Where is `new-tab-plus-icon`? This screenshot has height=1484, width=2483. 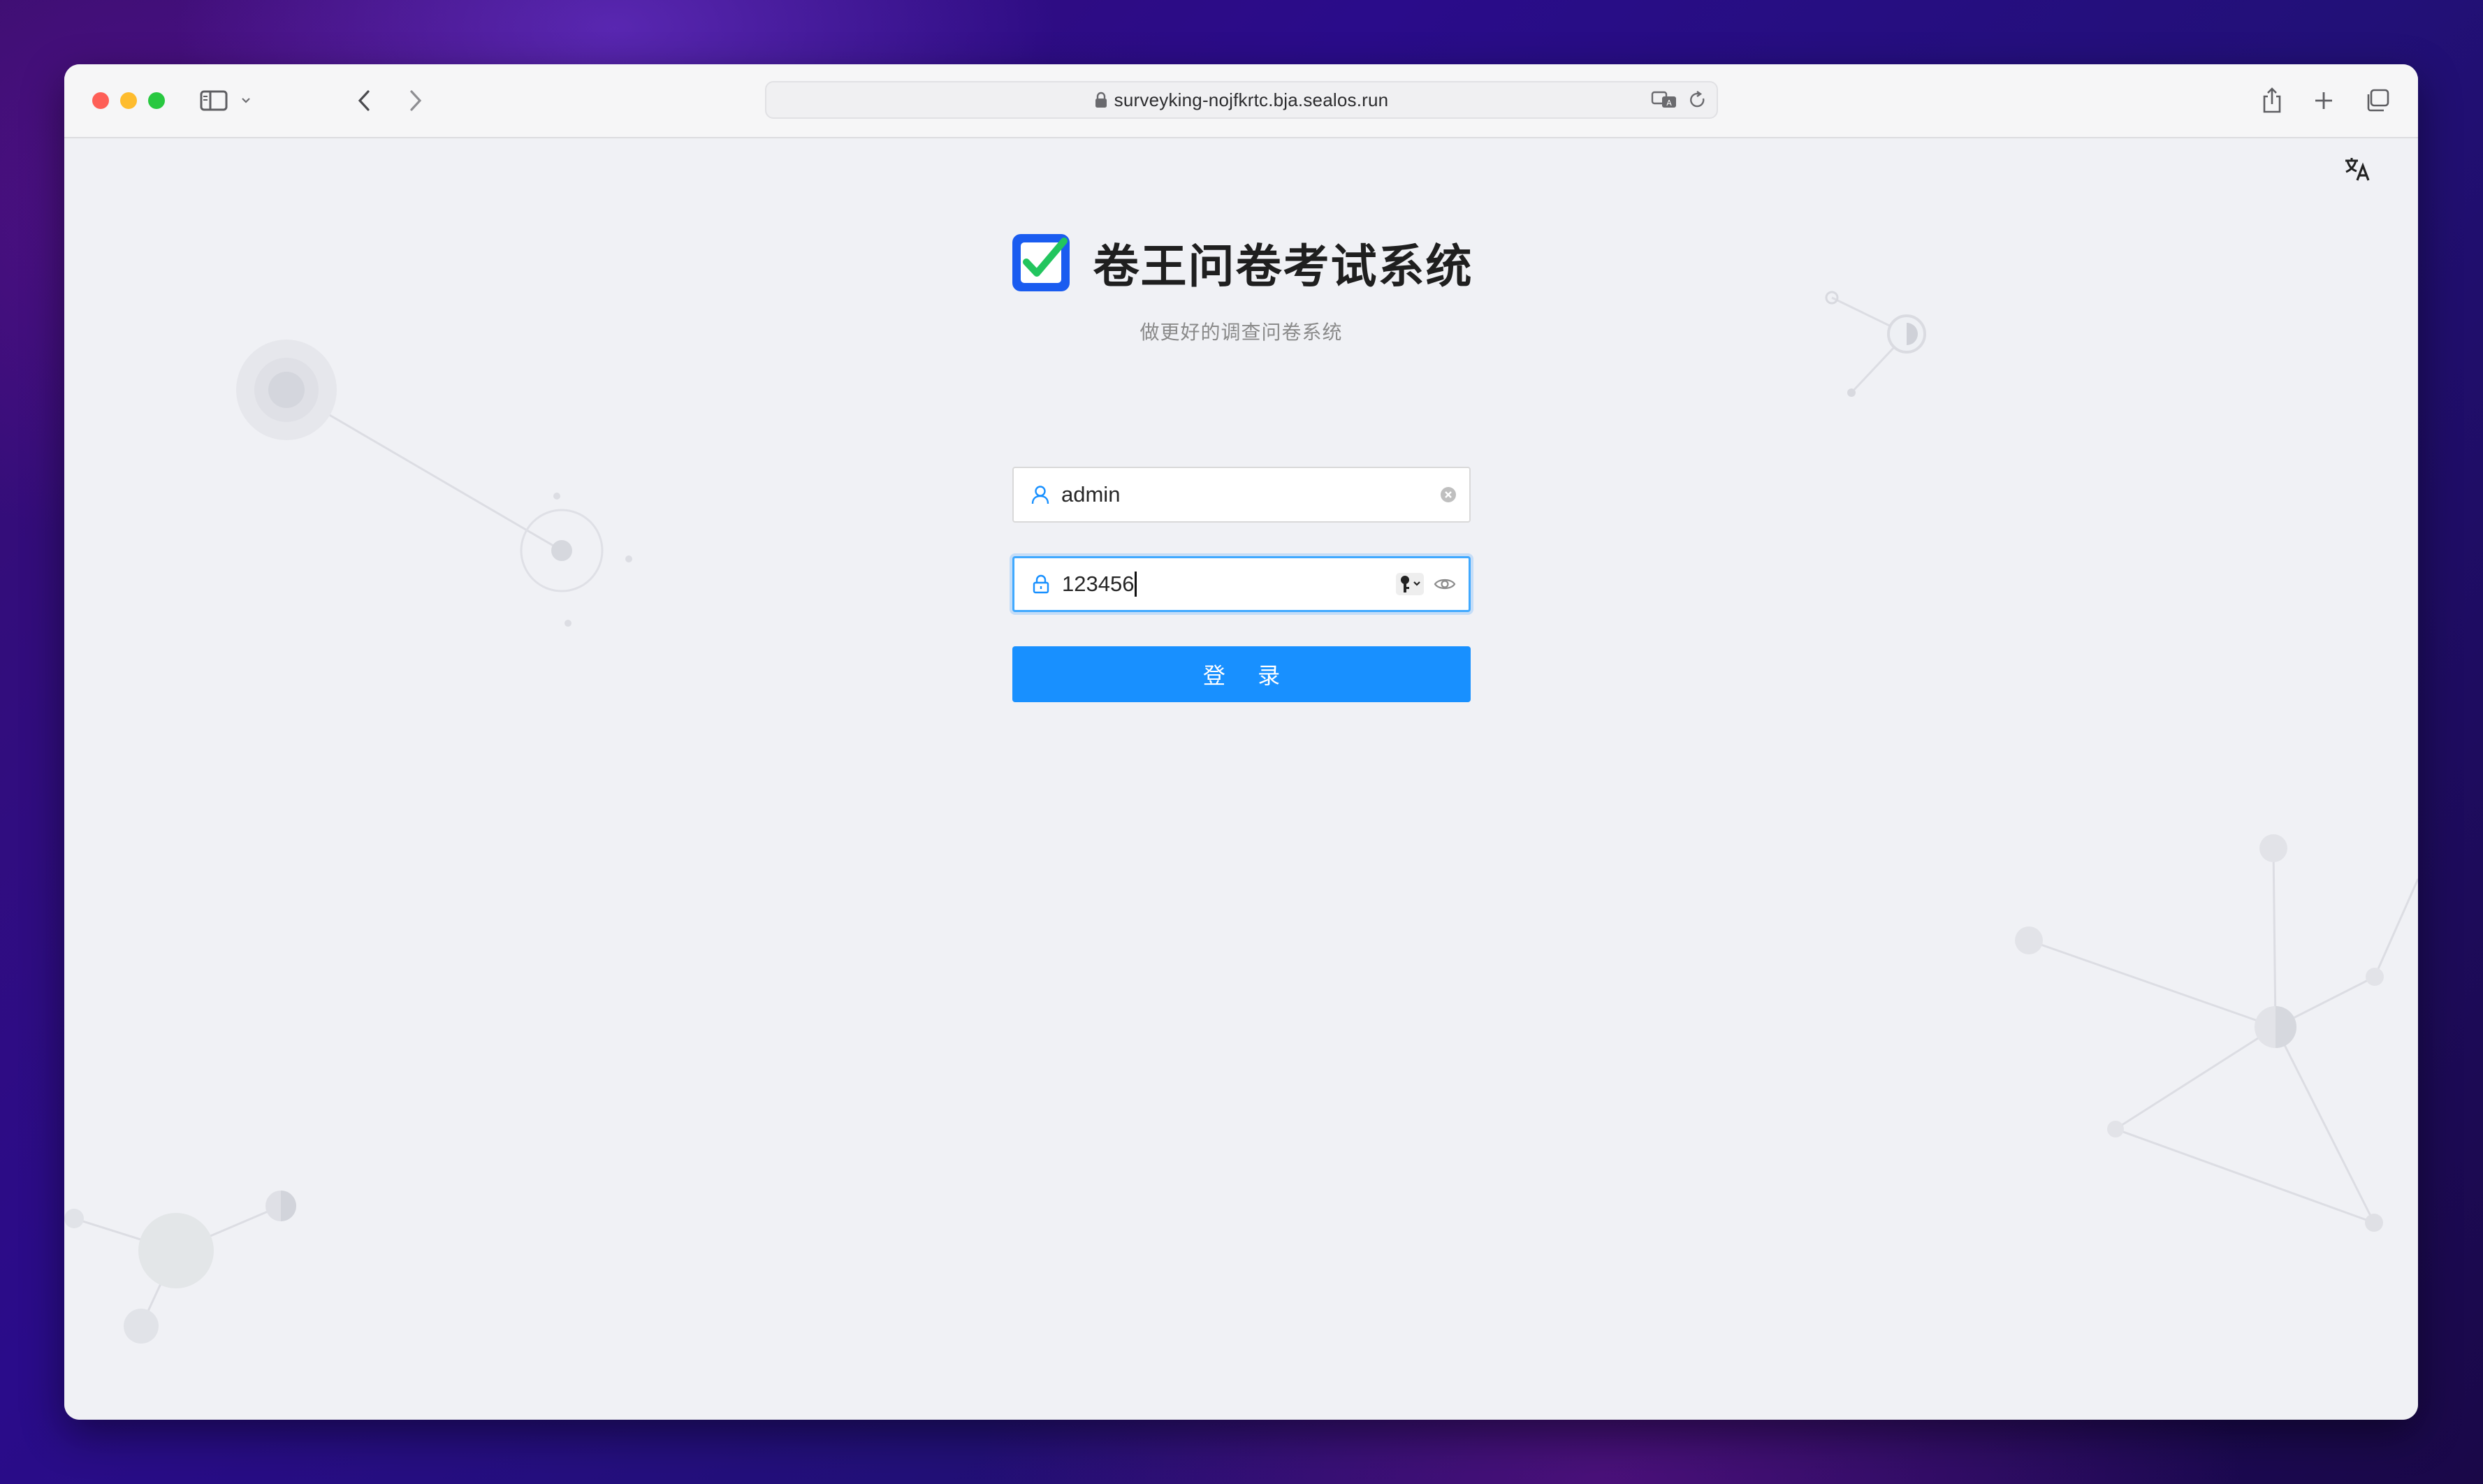
new-tab-plus-icon is located at coordinates (2324, 100).